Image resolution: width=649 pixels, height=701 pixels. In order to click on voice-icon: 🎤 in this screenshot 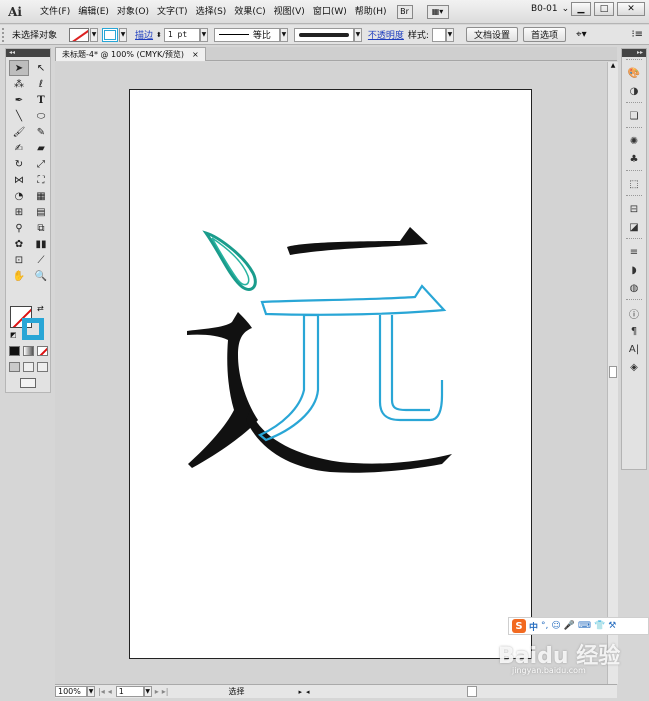, I will do `click(569, 626)`.